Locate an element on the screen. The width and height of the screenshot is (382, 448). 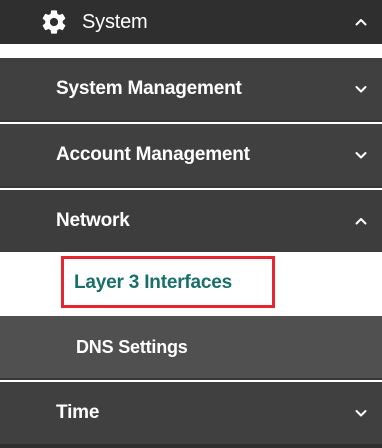
sidebar-subitem-layer-3-interfaces: Layer 3 Interfaces is located at coordinates (191, 283).